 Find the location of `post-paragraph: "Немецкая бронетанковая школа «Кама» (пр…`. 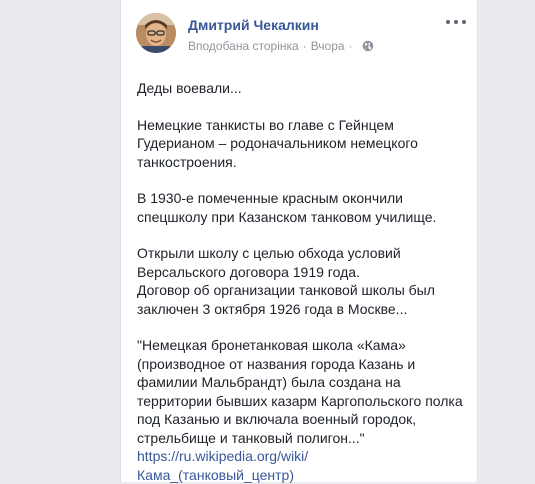

post-paragraph: "Немецкая бронетанковая школа «Кама» (пр… is located at coordinates (300, 391).